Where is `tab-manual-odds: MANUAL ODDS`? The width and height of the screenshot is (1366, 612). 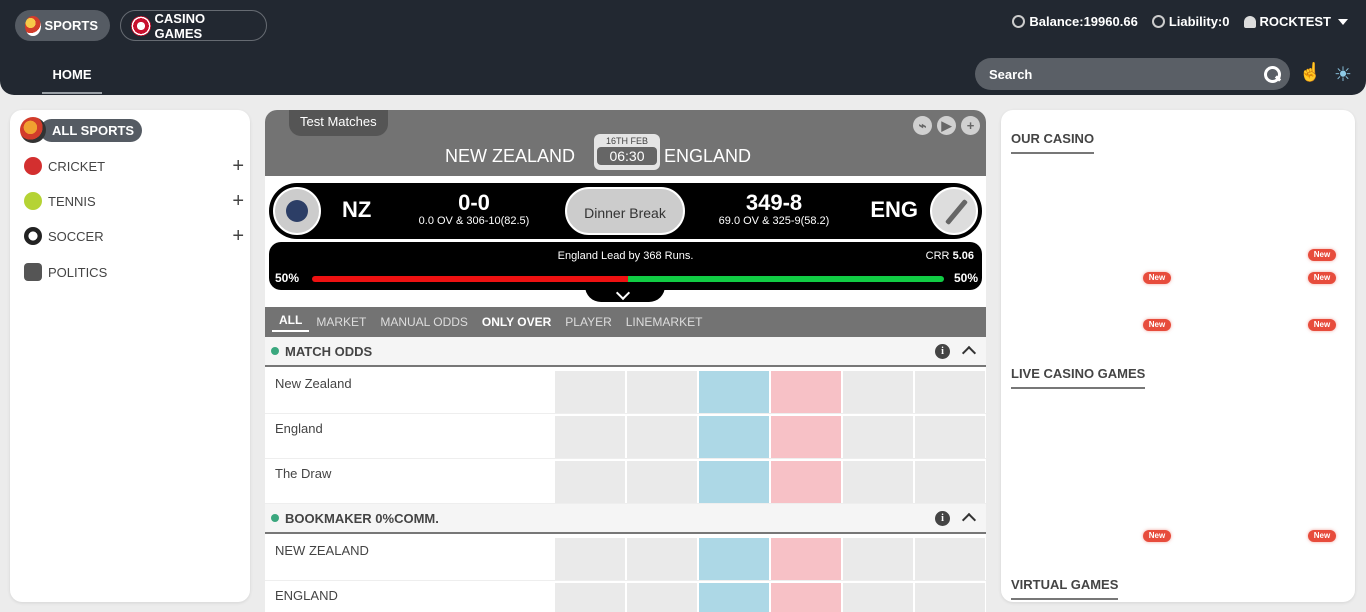
tab-manual-odds: MANUAL ODDS is located at coordinates (424, 322).